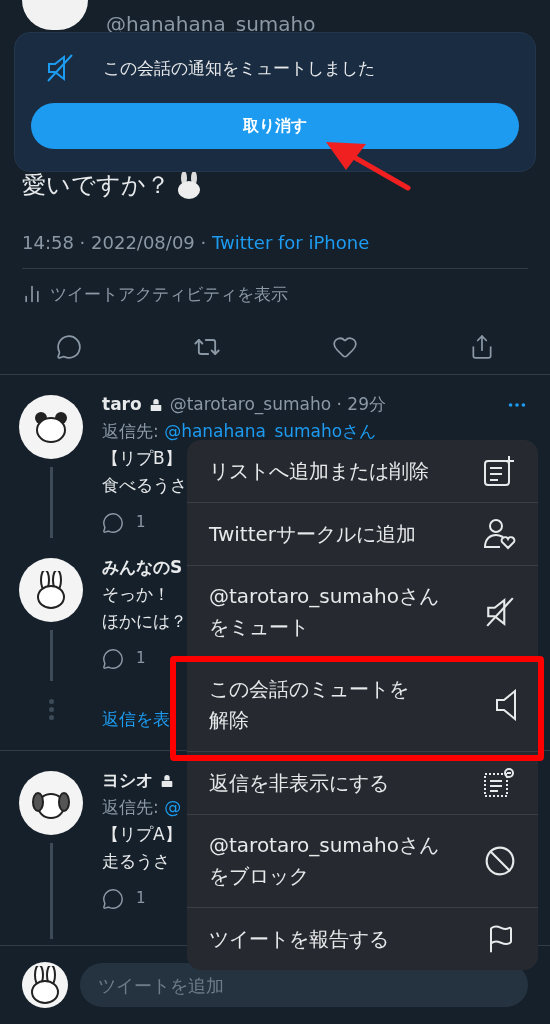 The image size is (550, 1024). Describe the element at coordinates (362, 782) in the screenshot. I see `menu-item: 返信を非表示にする` at that location.